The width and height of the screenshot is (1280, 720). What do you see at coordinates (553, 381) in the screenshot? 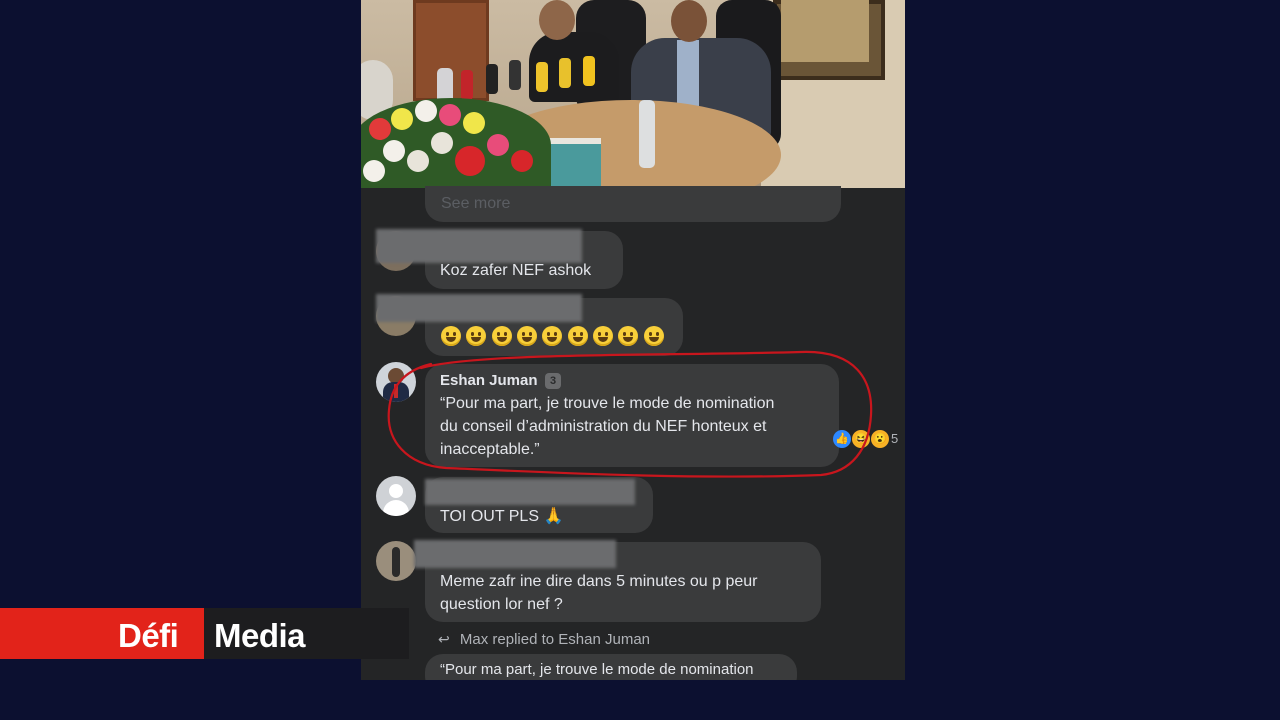
I see `top-fan-badge-icon: 3` at bounding box center [553, 381].